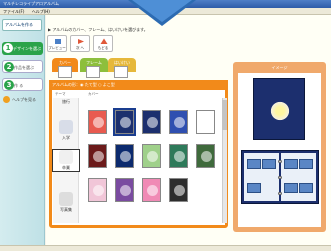 The width and height of the screenshot is (331, 251). What do you see at coordinates (93, 94) in the screenshot?
I see `cover-column-header: カバー` at bounding box center [93, 94].